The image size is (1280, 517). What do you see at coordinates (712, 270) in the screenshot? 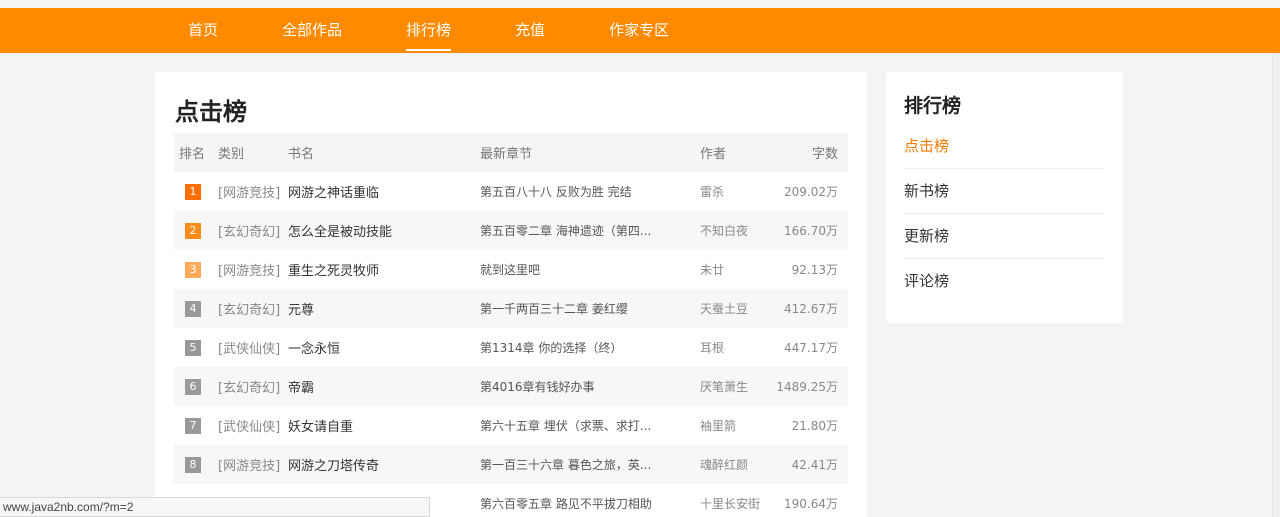
I see `author-name: 未廿` at bounding box center [712, 270].